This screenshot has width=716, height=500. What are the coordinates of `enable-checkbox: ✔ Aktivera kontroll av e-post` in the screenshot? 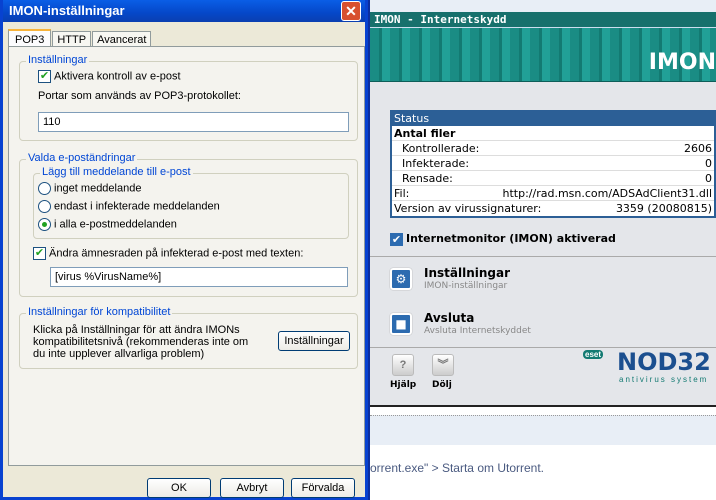 It's located at (109, 76).